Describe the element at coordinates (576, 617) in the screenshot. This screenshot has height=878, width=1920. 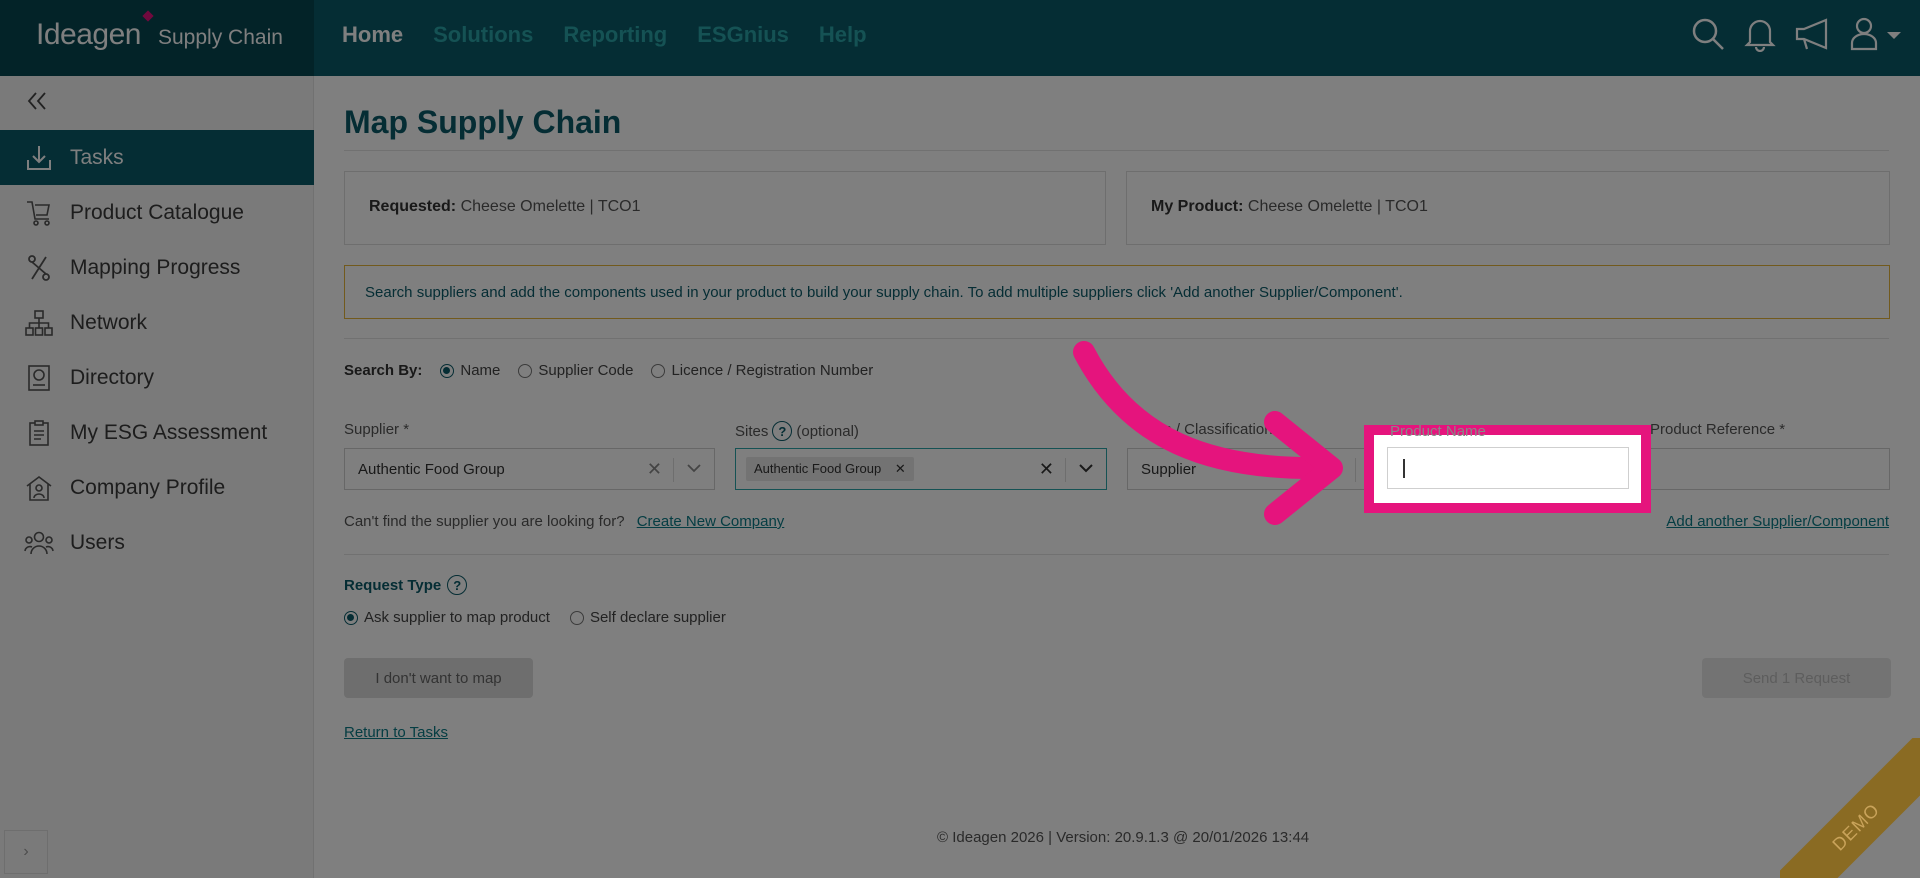
I see `self-declare-radio` at that location.